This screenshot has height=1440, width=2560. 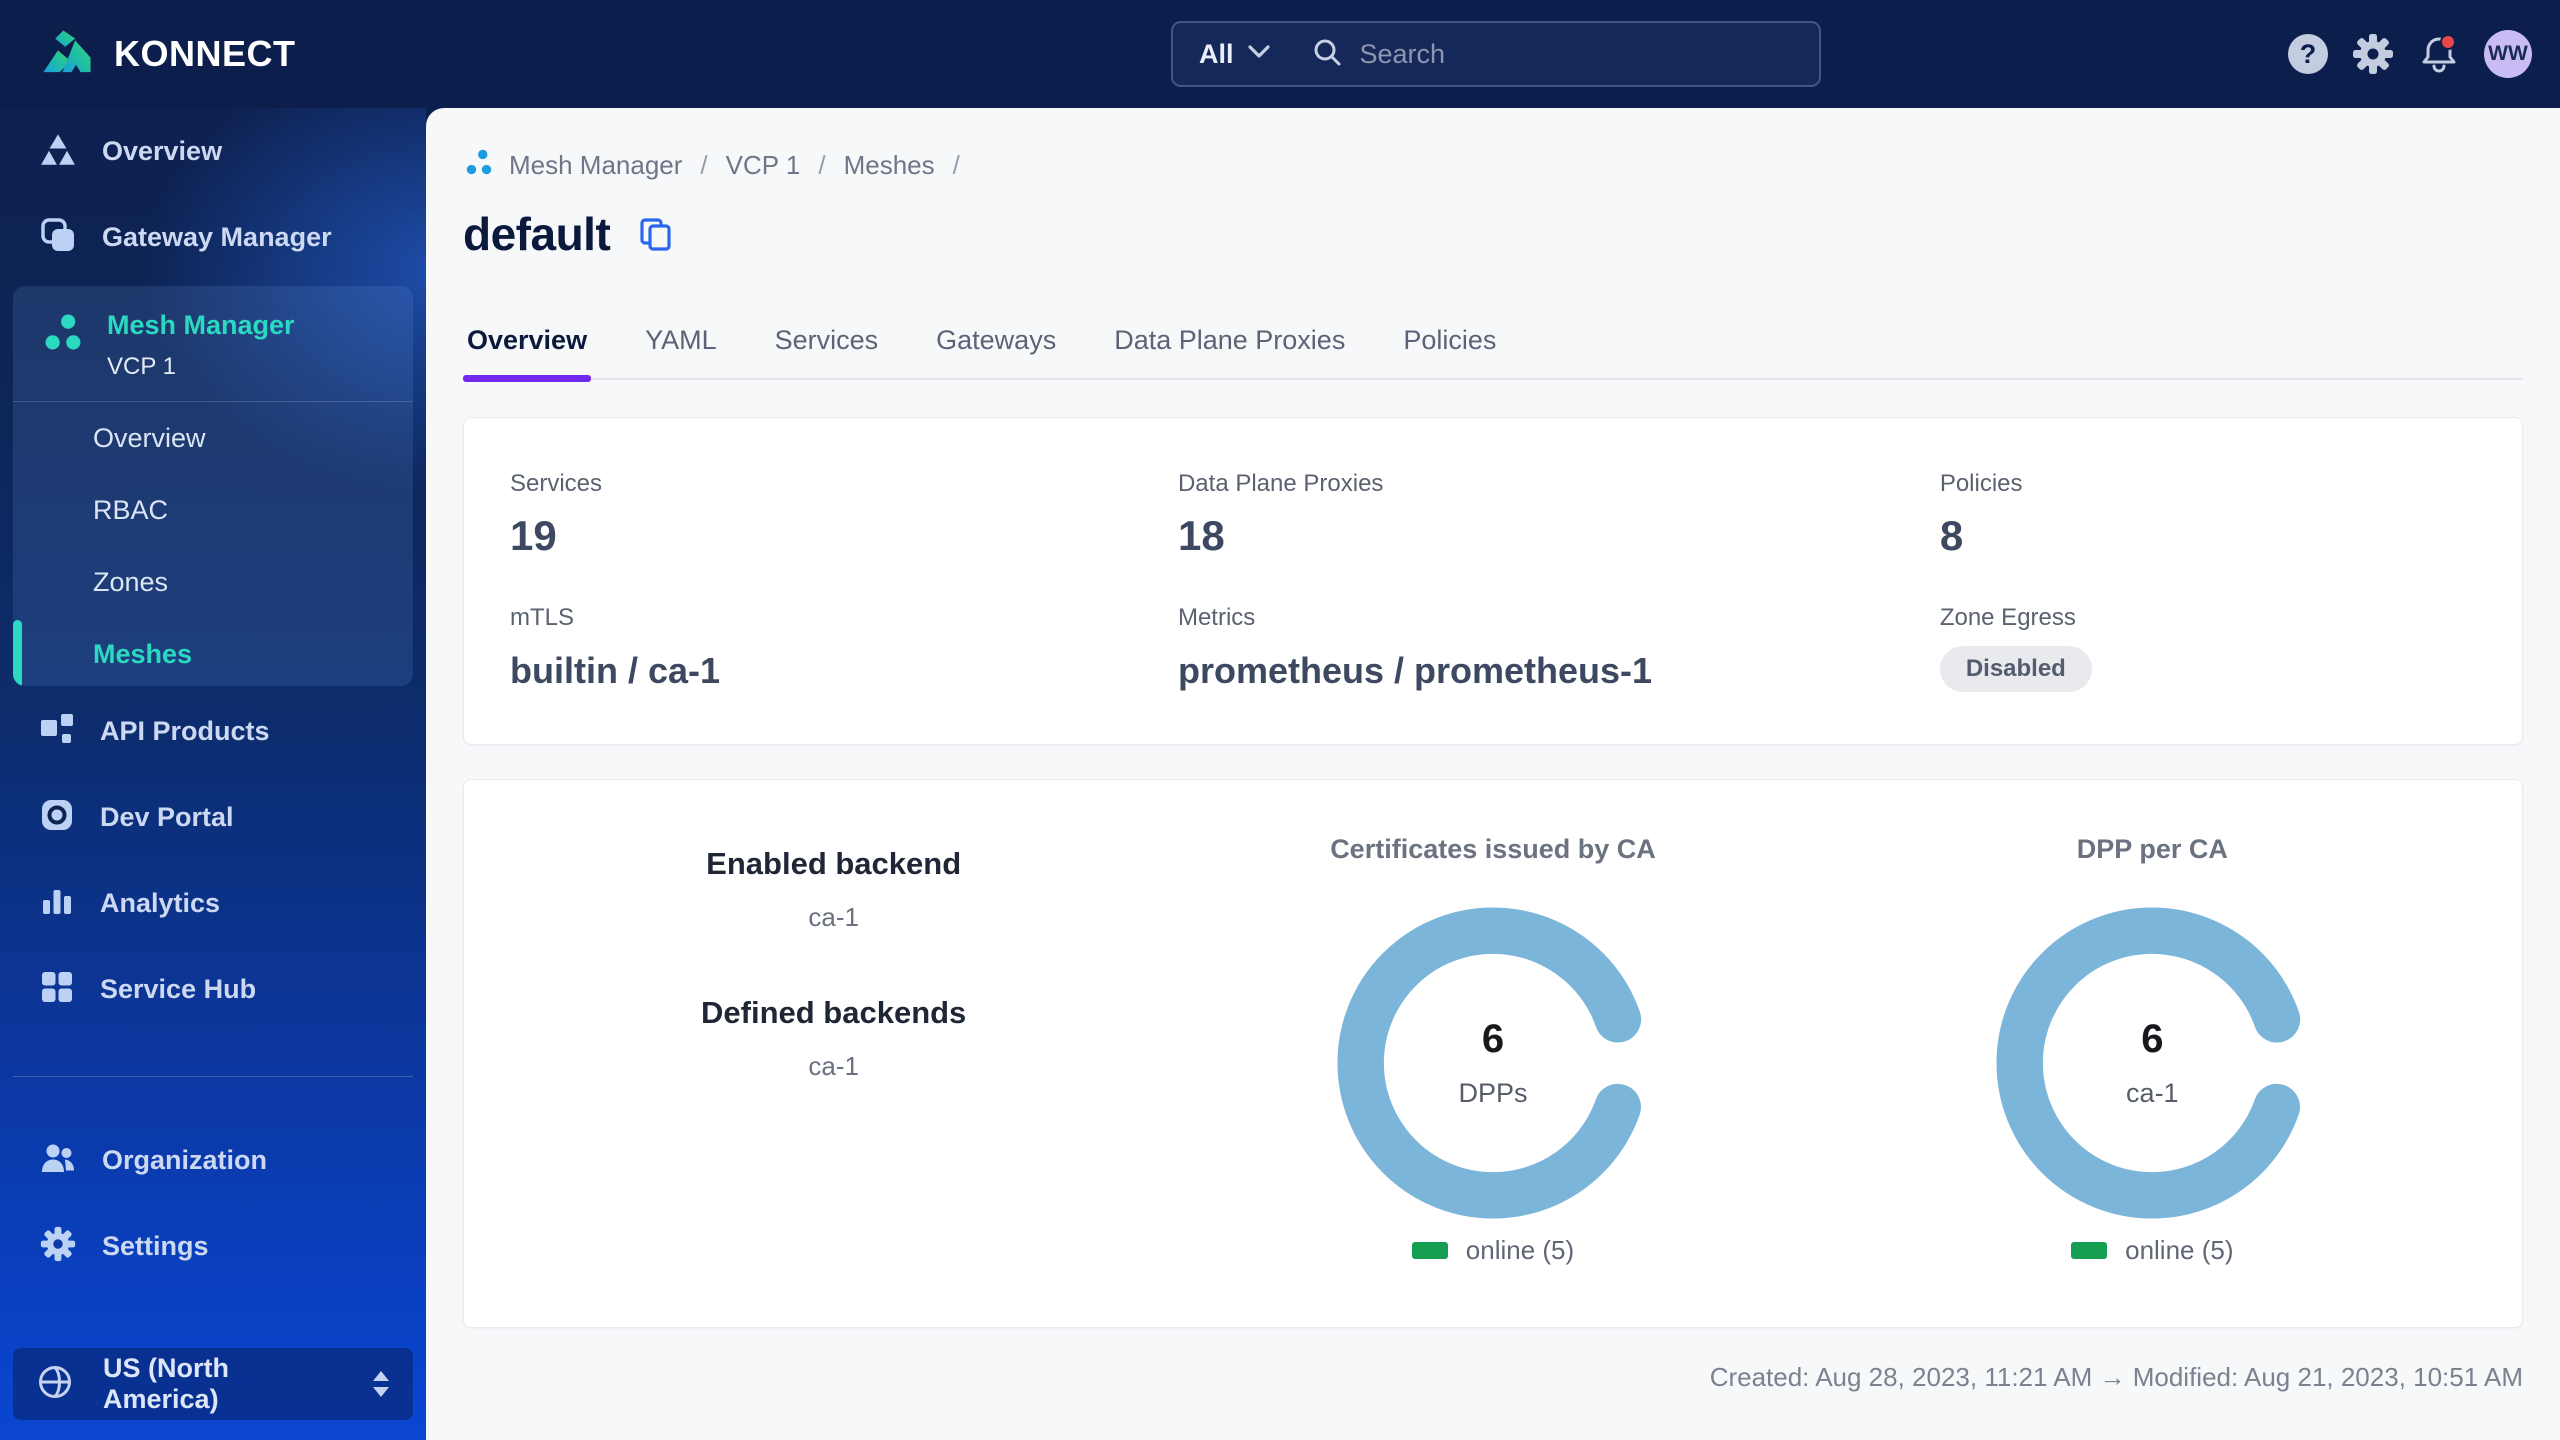 I want to click on chart-dpp-per-ca: DPP per CA 6 ca-1 online (5), so click(x=2152, y=1080).